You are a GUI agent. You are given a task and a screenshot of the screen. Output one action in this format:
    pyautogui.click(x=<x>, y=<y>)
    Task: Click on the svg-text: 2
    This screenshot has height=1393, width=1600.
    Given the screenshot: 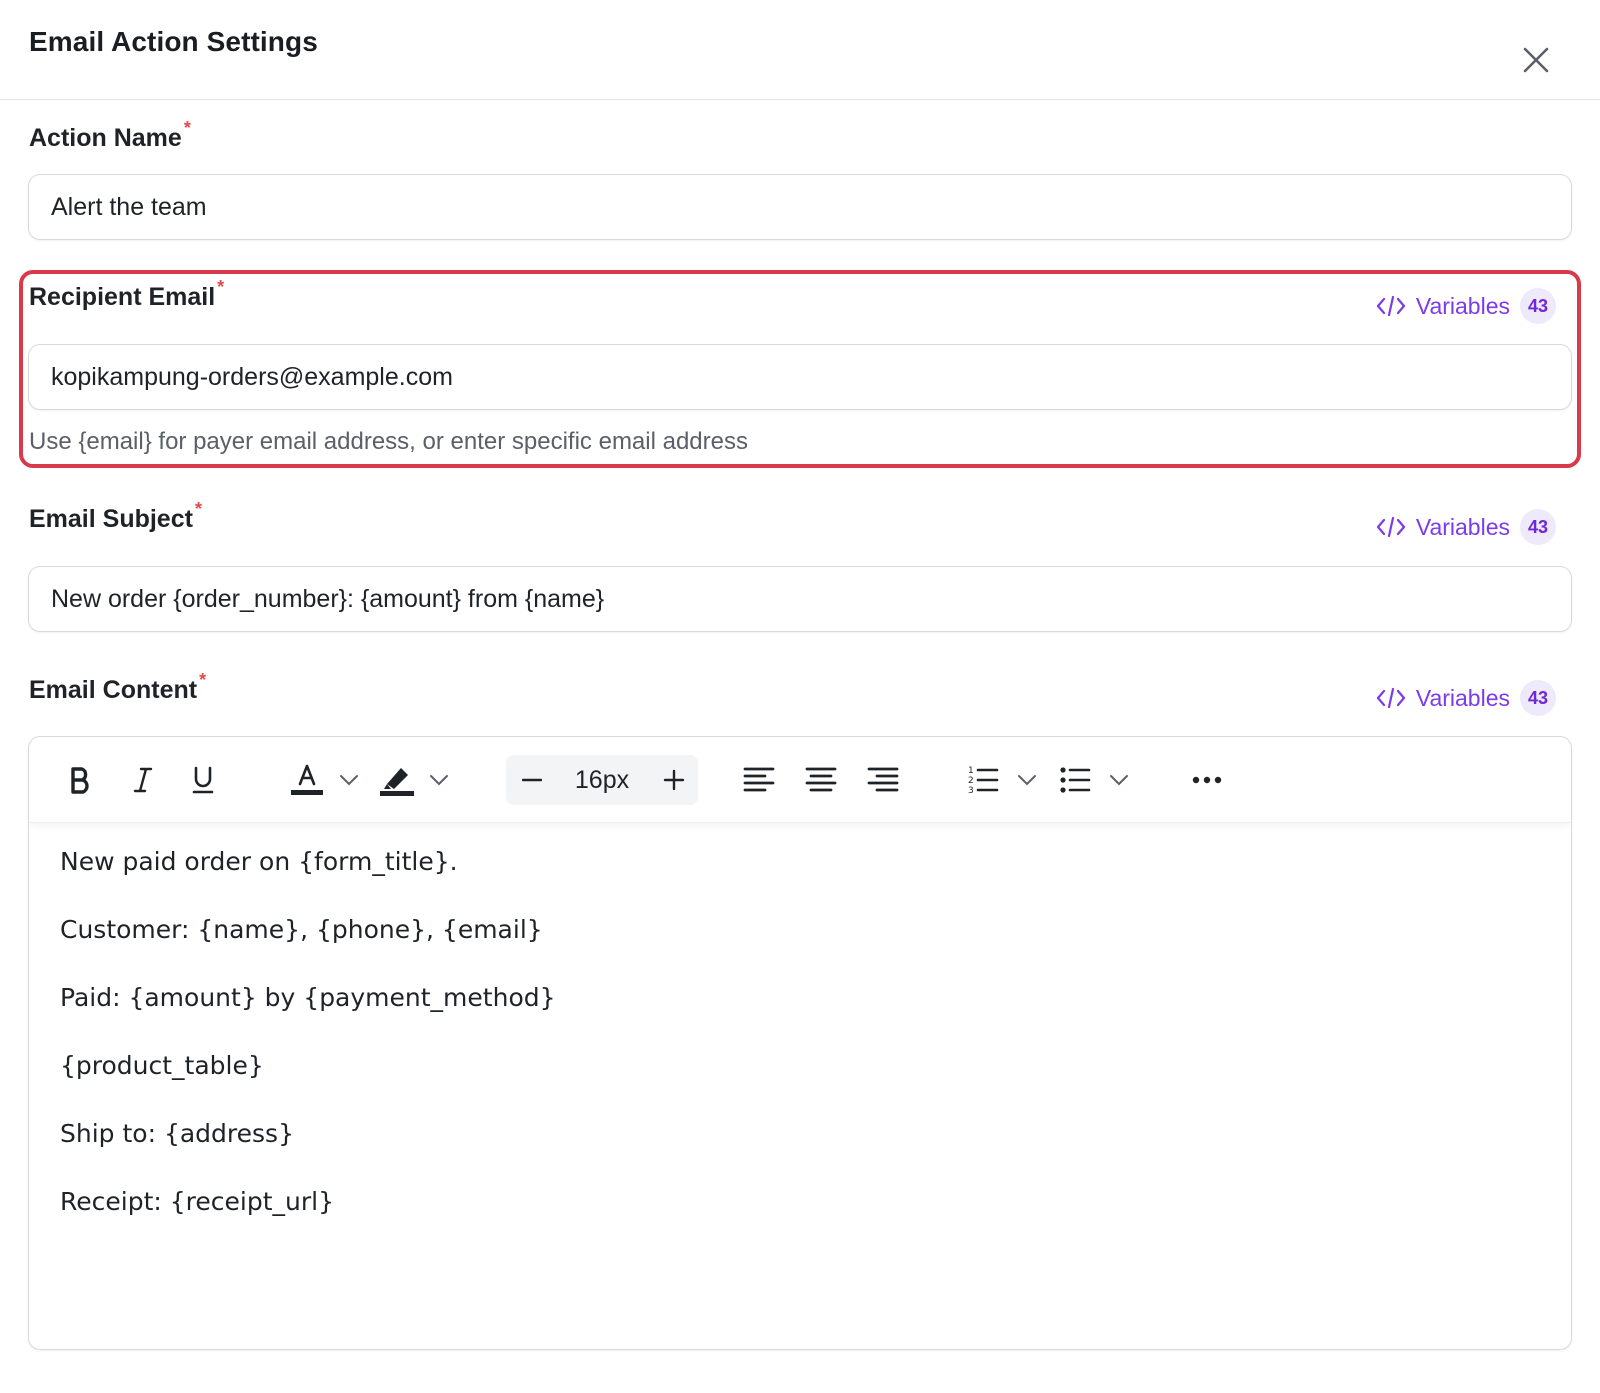 What is the action you would take?
    pyautogui.click(x=971, y=781)
    